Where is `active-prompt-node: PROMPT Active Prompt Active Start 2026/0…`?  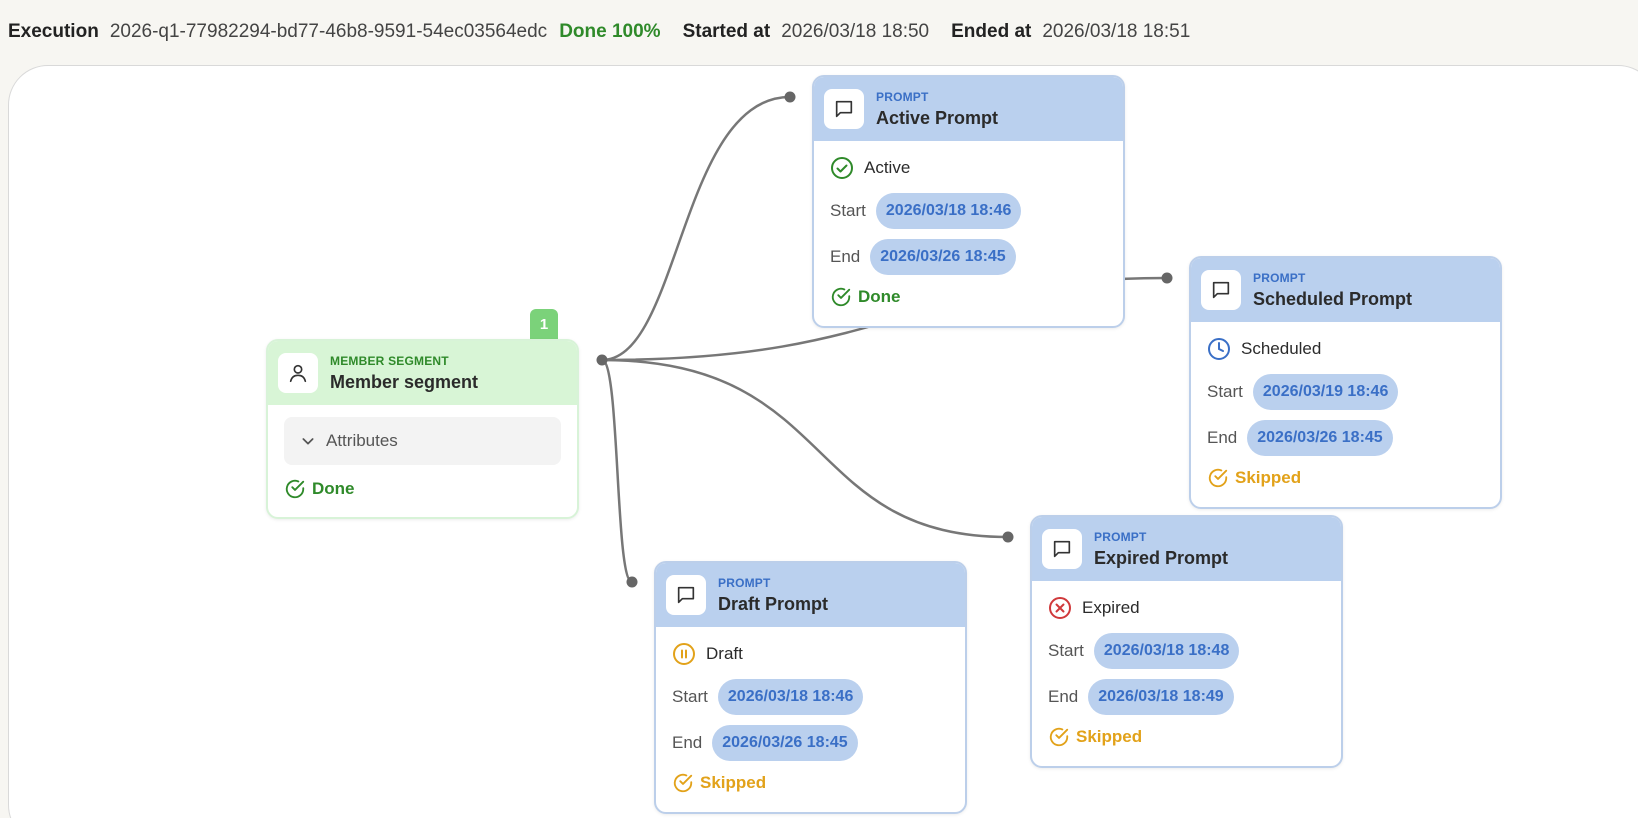
active-prompt-node: PROMPT Active Prompt Active Start 2026/0… is located at coordinates (968, 201).